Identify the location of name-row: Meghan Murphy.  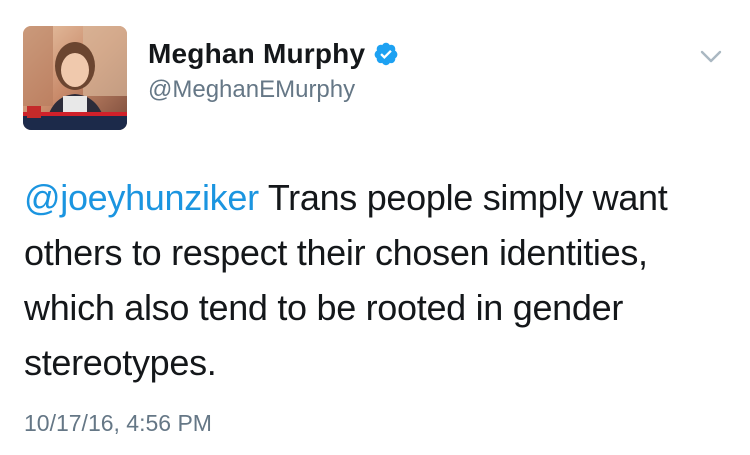
(273, 54).